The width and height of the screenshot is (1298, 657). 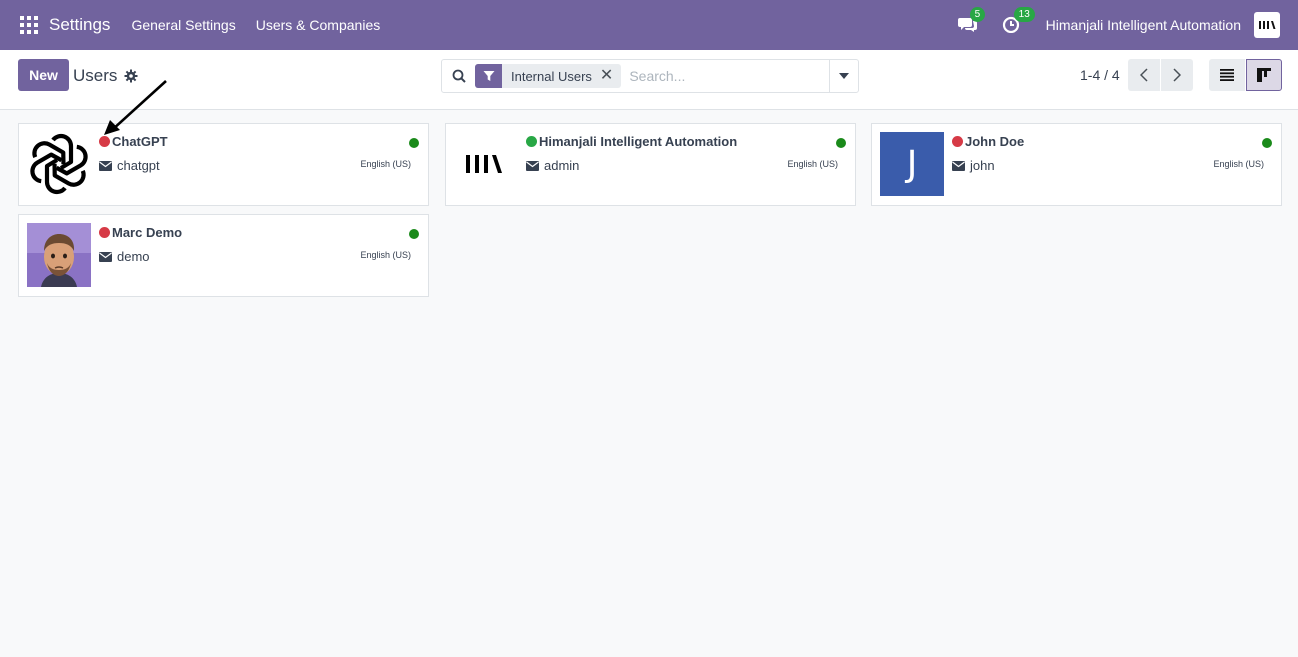 I want to click on search-facet: Internal Users ✕, so click(x=548, y=76).